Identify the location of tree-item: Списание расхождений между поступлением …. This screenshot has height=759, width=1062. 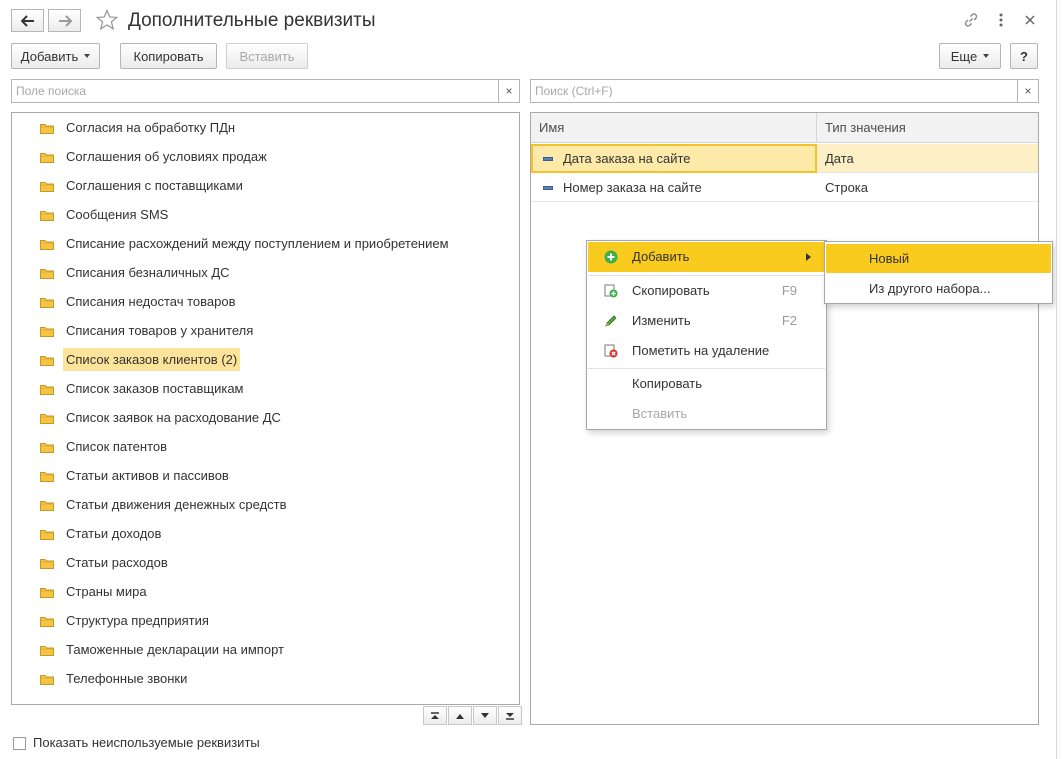
(265, 243).